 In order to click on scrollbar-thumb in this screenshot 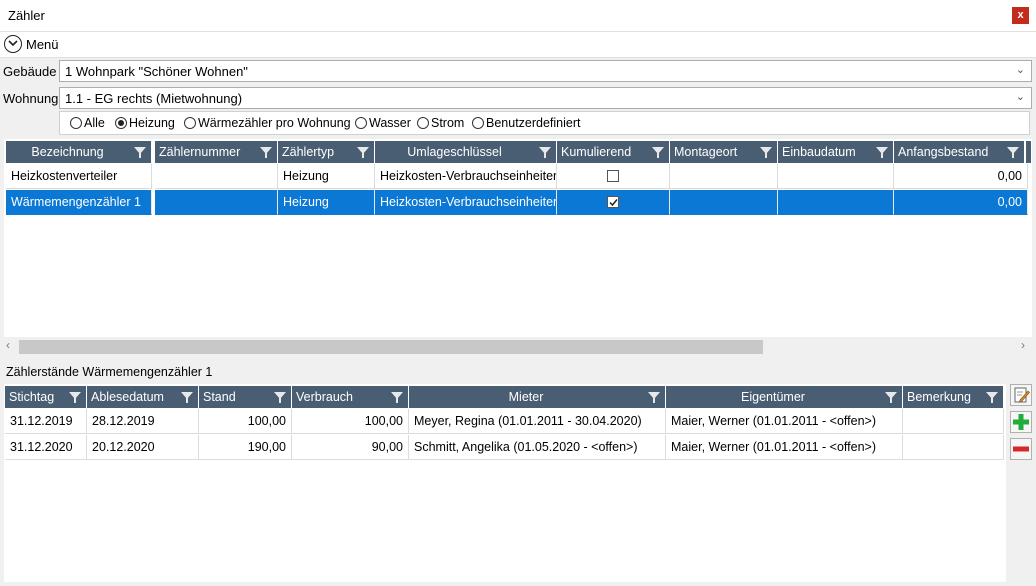, I will do `click(391, 347)`.